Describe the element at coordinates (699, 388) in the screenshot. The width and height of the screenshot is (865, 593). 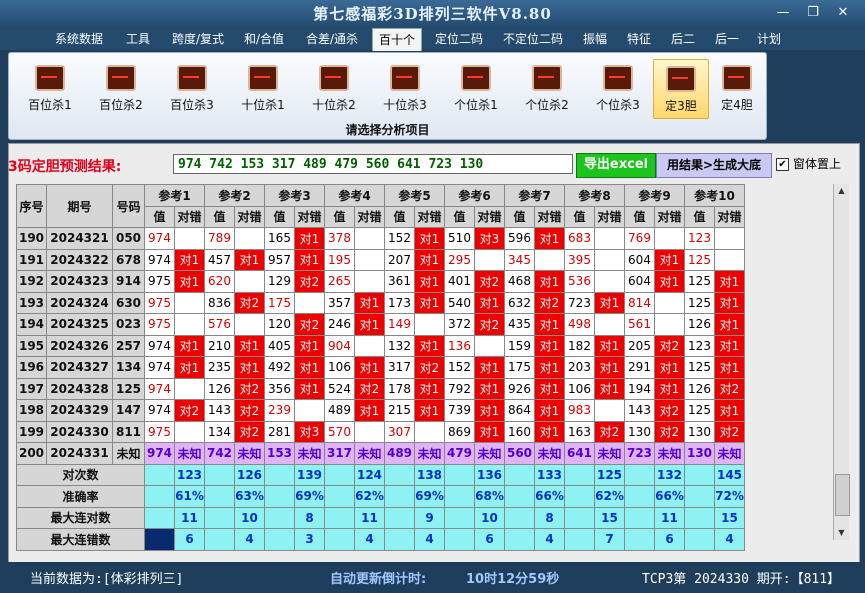
I see `ref-value: 126` at that location.